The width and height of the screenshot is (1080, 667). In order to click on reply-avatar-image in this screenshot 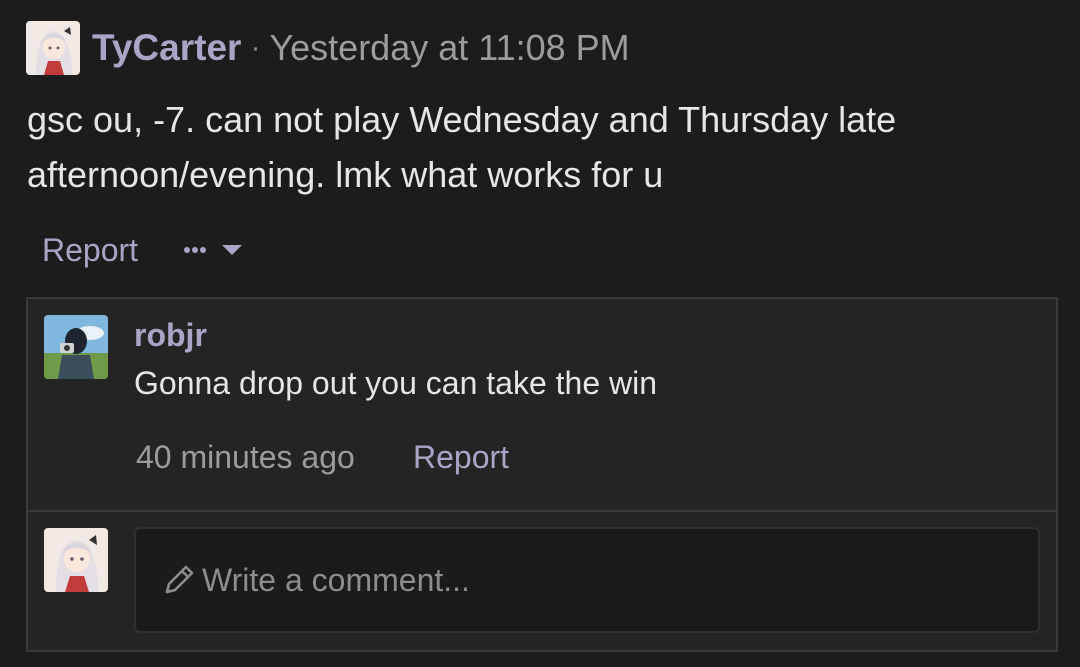, I will do `click(76, 347)`.